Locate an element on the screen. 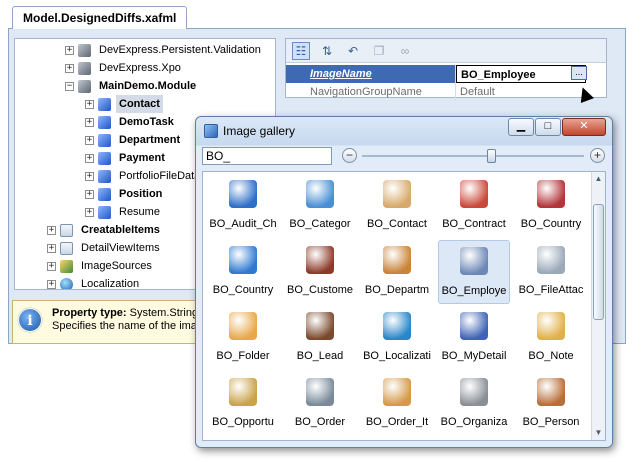  gallery-item-label: BO_Contract is located at coordinates (474, 224).